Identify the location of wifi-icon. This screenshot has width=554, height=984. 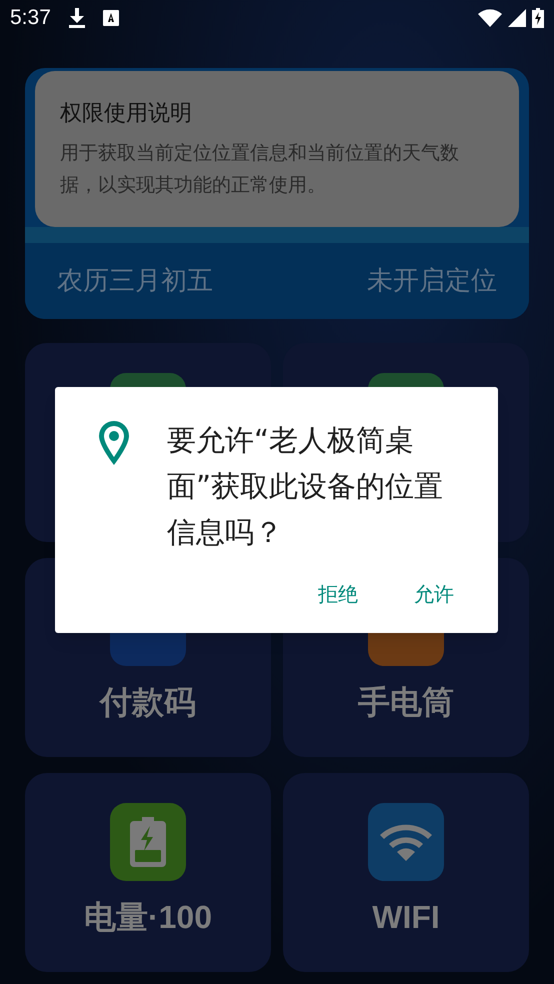
(406, 842).